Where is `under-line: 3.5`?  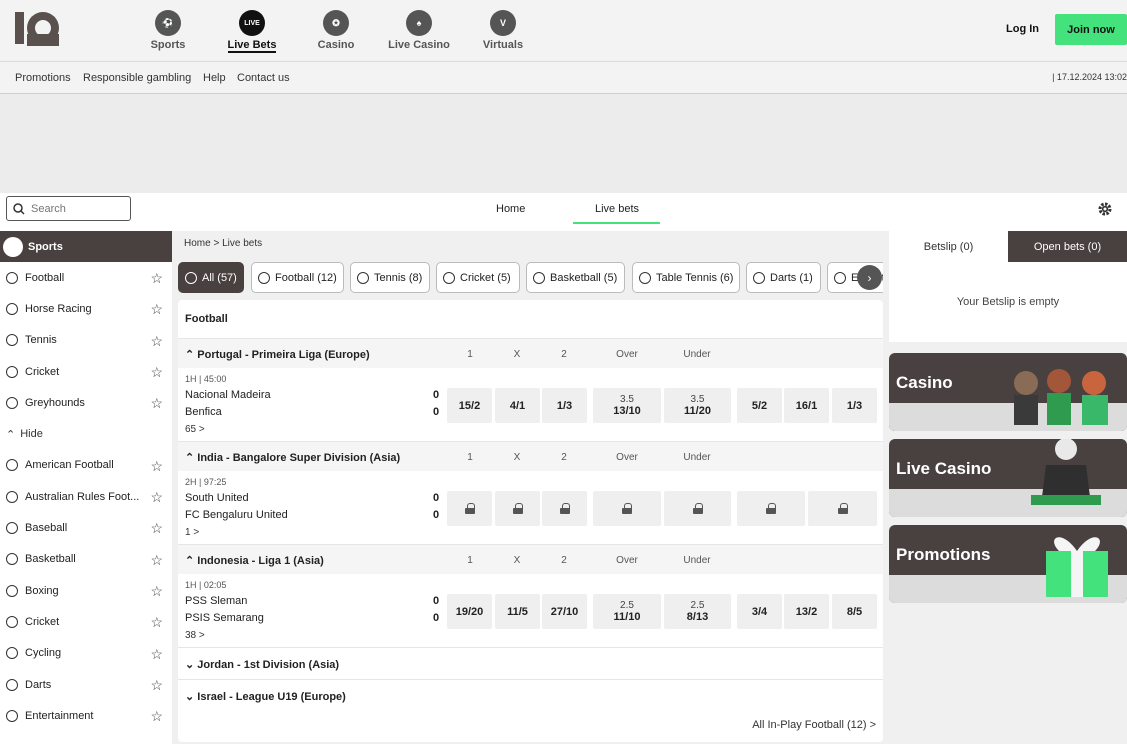
under-line: 3.5 is located at coordinates (697, 399).